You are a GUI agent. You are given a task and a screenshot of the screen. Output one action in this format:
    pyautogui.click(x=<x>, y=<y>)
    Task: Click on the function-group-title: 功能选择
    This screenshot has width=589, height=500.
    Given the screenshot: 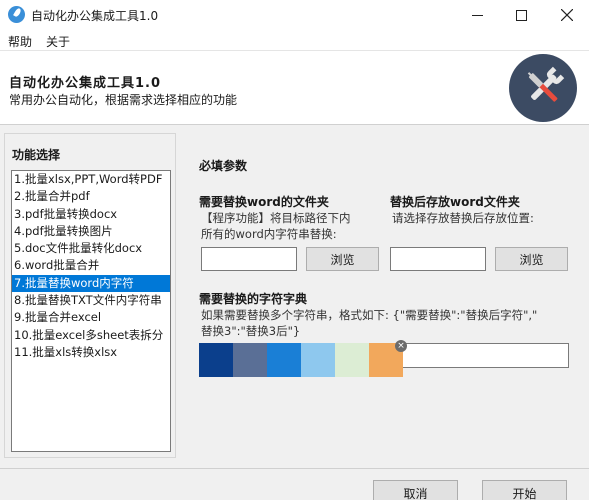 What is the action you would take?
    pyautogui.click(x=36, y=155)
    